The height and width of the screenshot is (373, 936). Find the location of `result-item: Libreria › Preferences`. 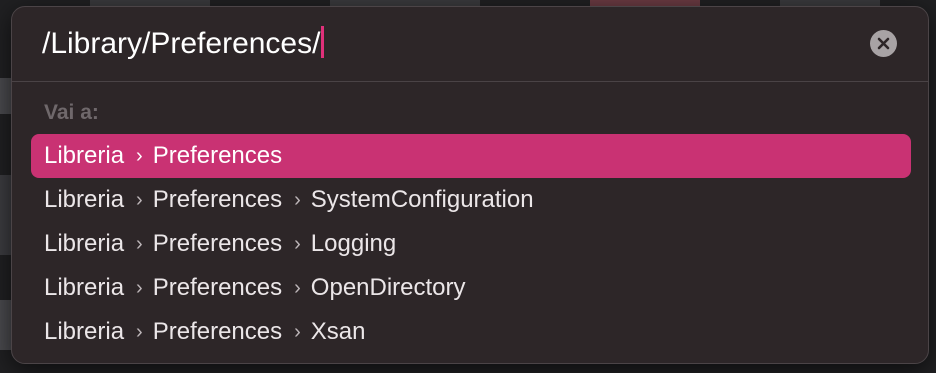

result-item: Libreria › Preferences is located at coordinates (471, 156).